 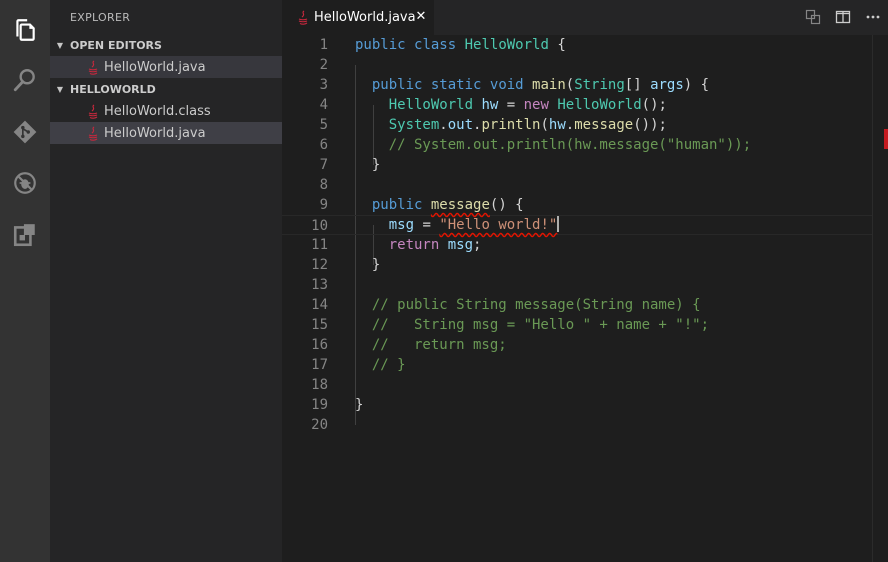 I want to click on code-token: out, so click(x=460, y=125).